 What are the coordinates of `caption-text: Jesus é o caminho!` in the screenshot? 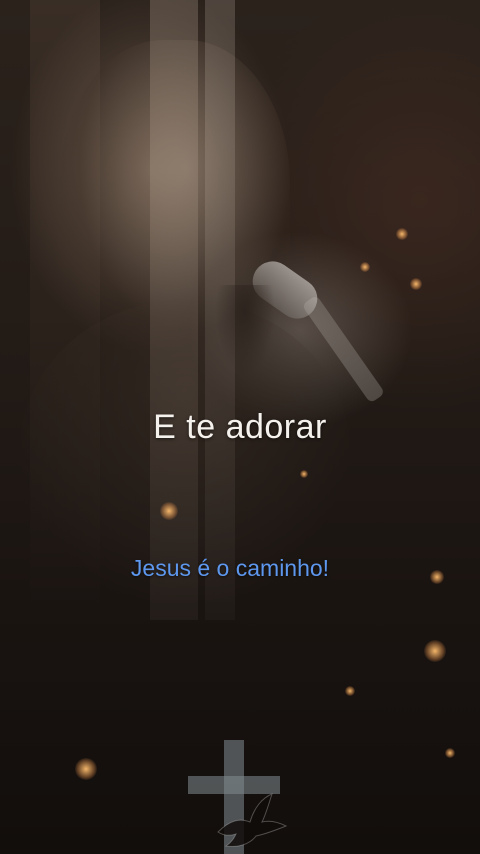 It's located at (230, 568).